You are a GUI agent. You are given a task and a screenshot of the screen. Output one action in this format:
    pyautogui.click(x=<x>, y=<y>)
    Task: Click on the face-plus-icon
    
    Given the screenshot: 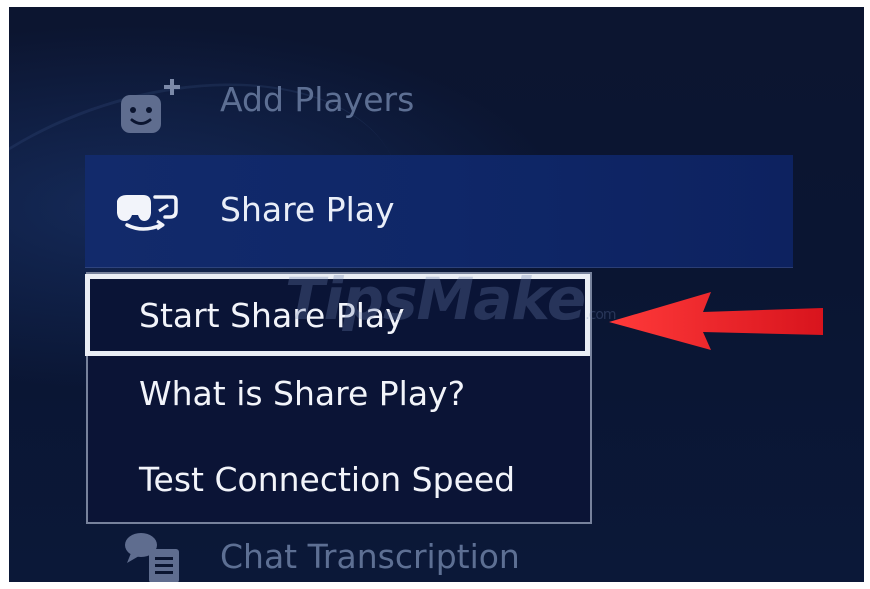 What is the action you would take?
    pyautogui.click(x=154, y=107)
    